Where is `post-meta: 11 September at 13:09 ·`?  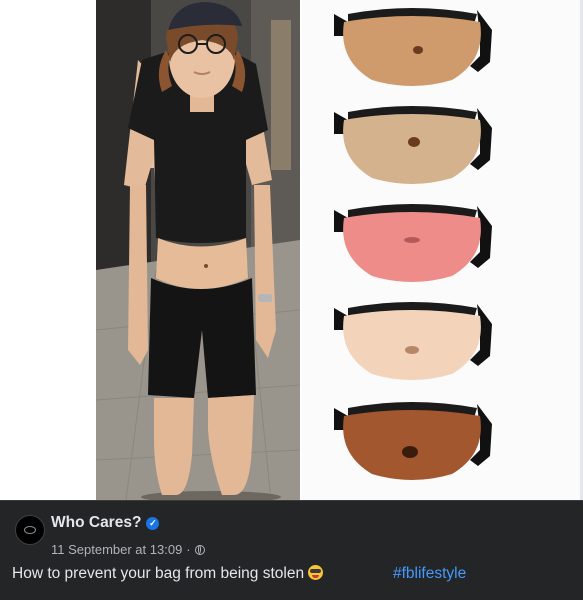 post-meta: 11 September at 13:09 · is located at coordinates (128, 549).